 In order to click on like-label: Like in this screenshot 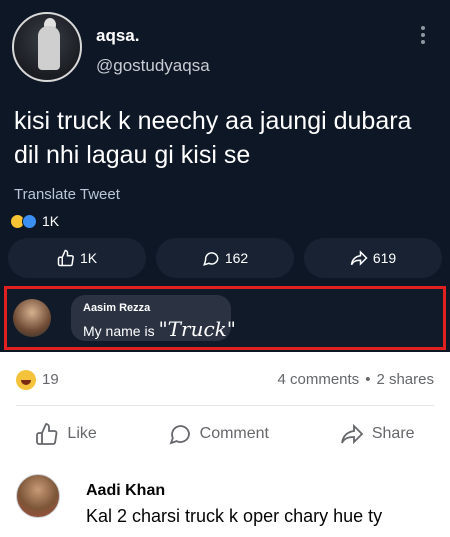, I will do `click(82, 433)`.